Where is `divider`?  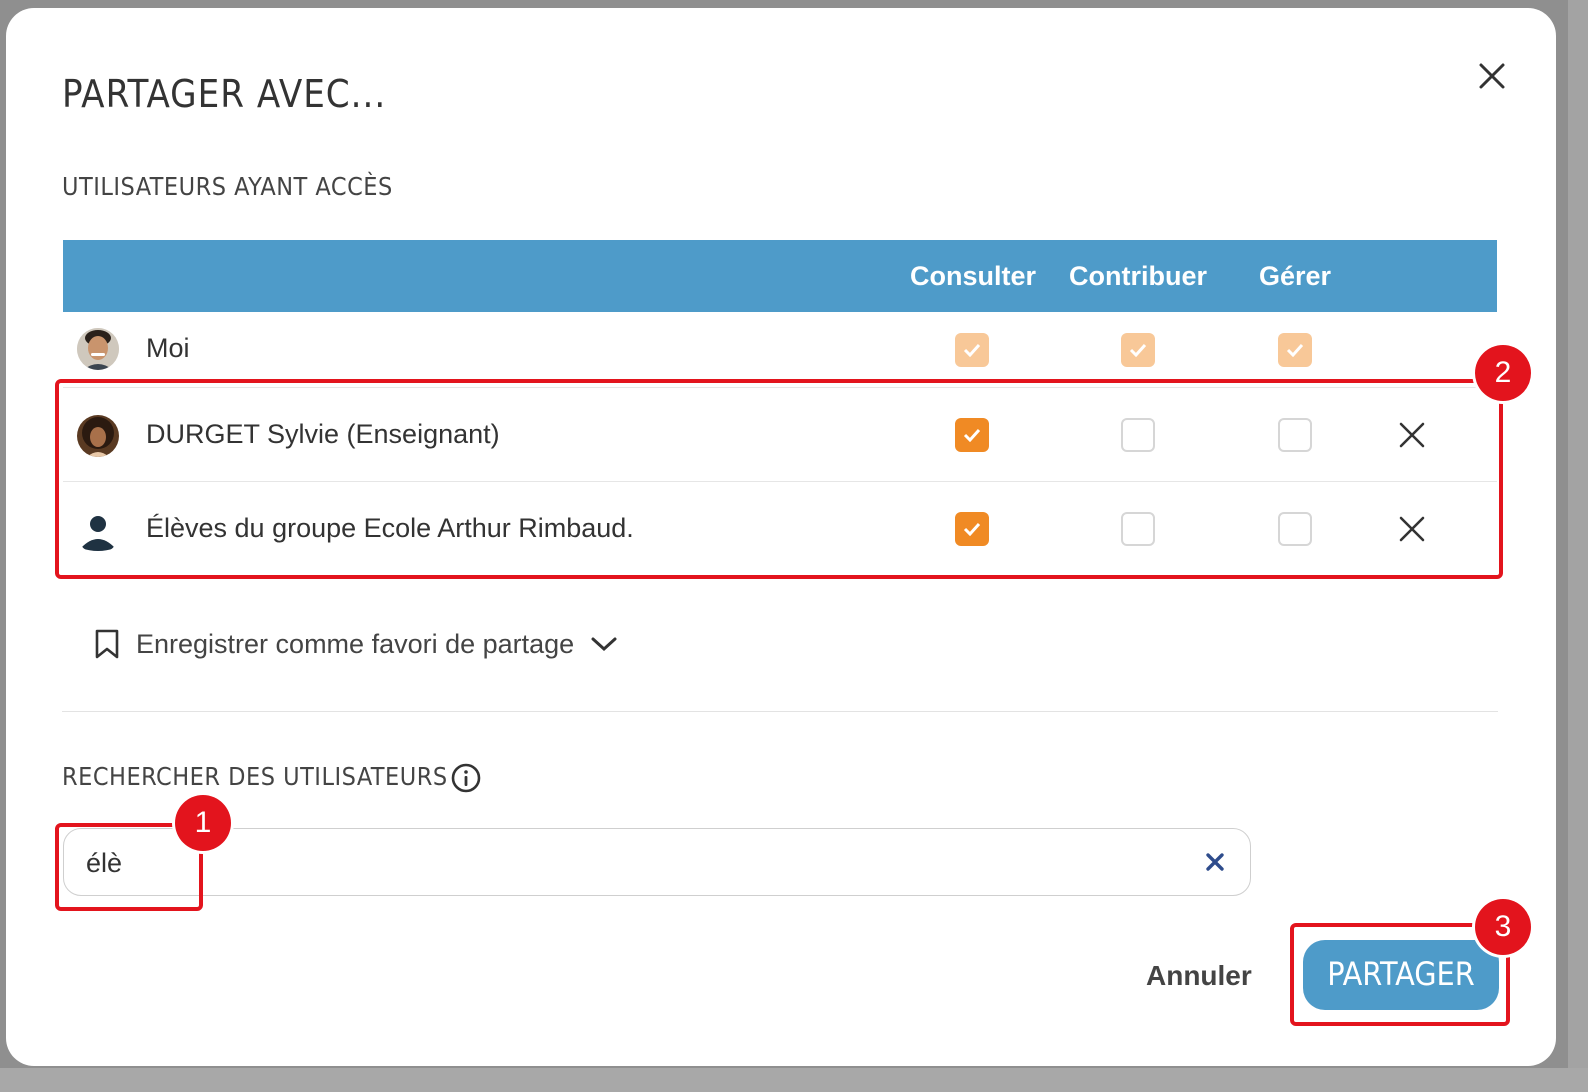
divider is located at coordinates (780, 711).